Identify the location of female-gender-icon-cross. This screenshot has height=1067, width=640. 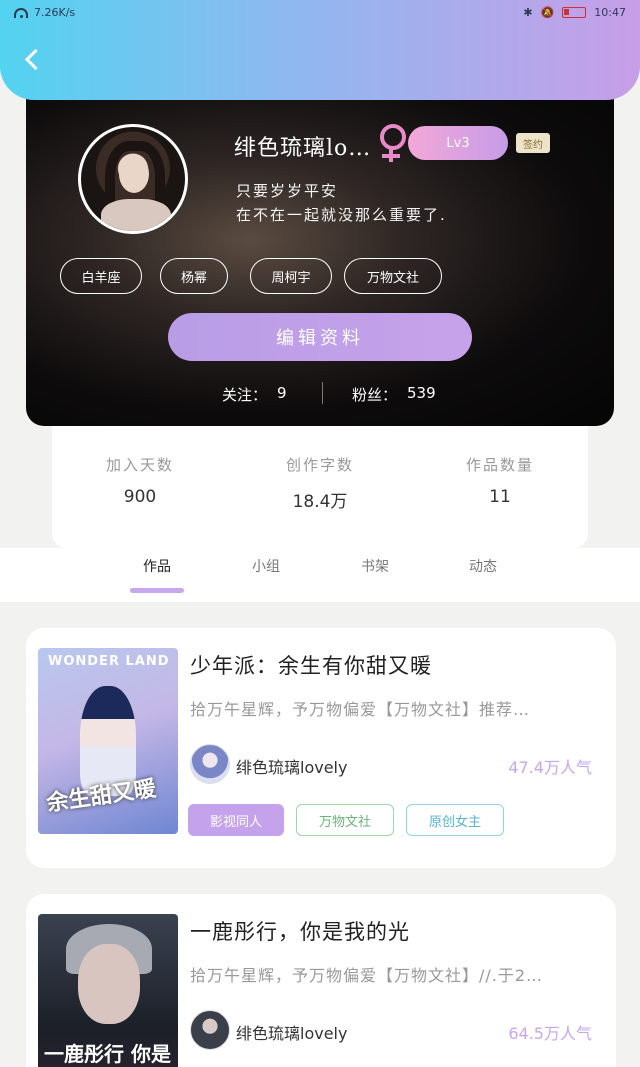
(391, 156).